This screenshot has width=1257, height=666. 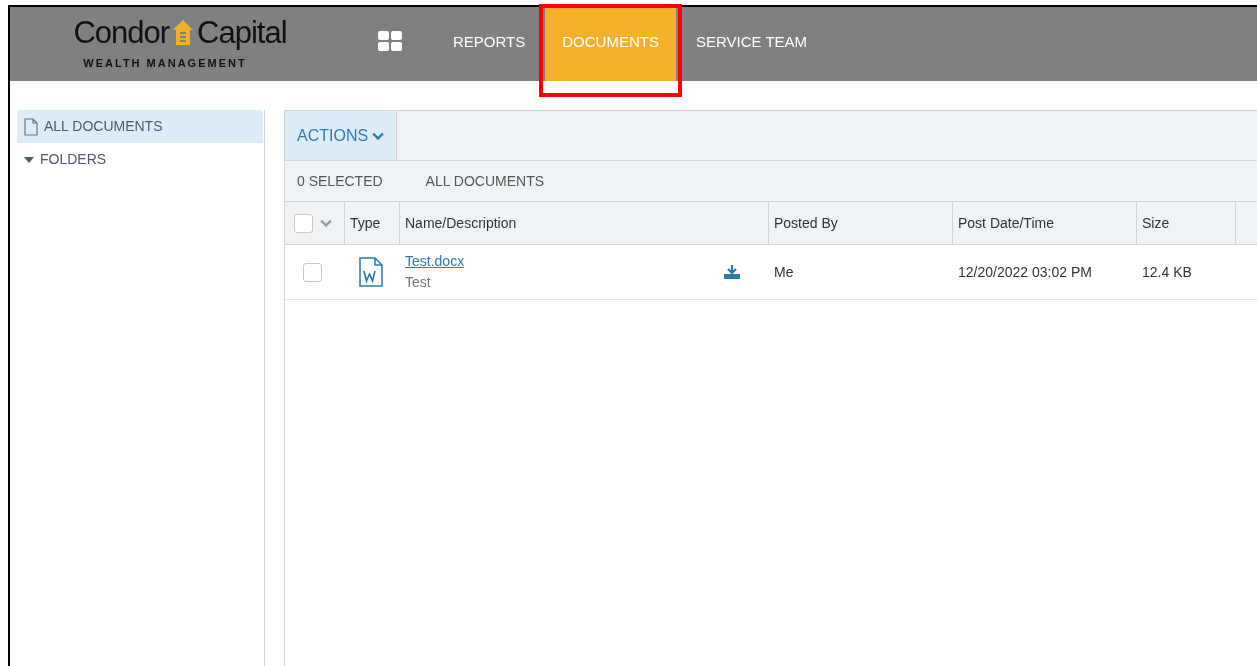 What do you see at coordinates (31, 126) in the screenshot?
I see `document-icon` at bounding box center [31, 126].